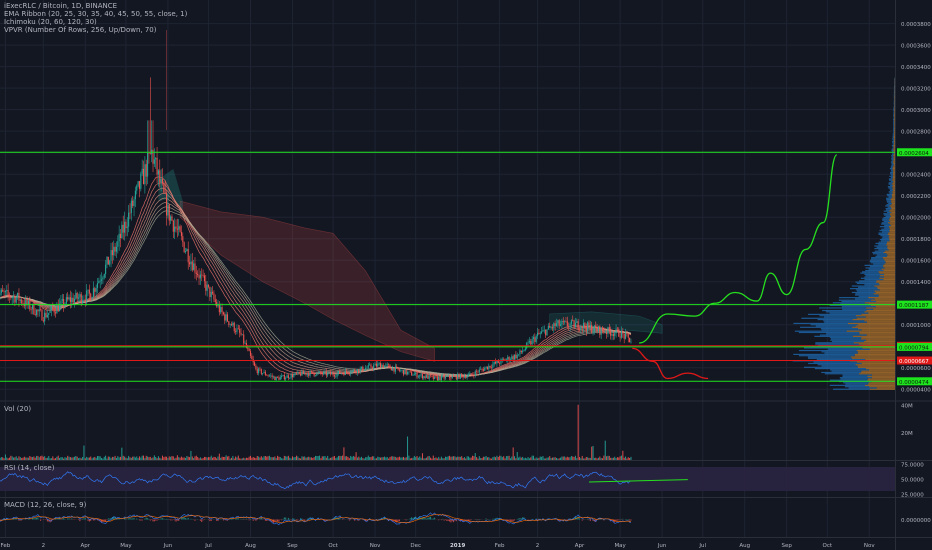 The height and width of the screenshot is (550, 932). Describe the element at coordinates (744, 546) in the screenshot. I see `time-tick-label: Aug` at that location.